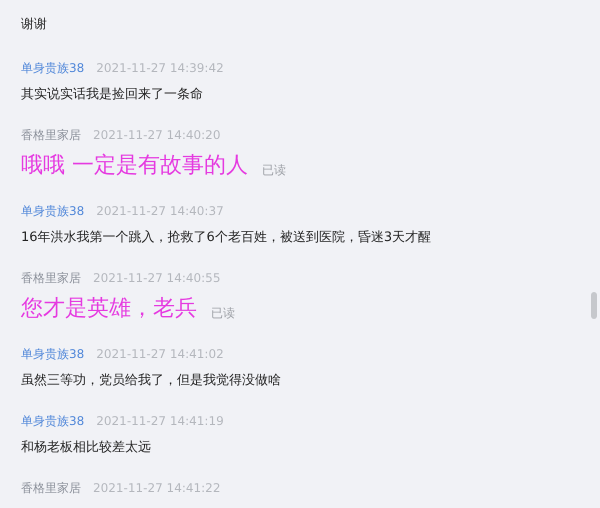 Image resolution: width=600 pixels, height=508 pixels. What do you see at coordinates (134, 166) in the screenshot?
I see `message-text: 哦哦 一定是有故事的人` at bounding box center [134, 166].